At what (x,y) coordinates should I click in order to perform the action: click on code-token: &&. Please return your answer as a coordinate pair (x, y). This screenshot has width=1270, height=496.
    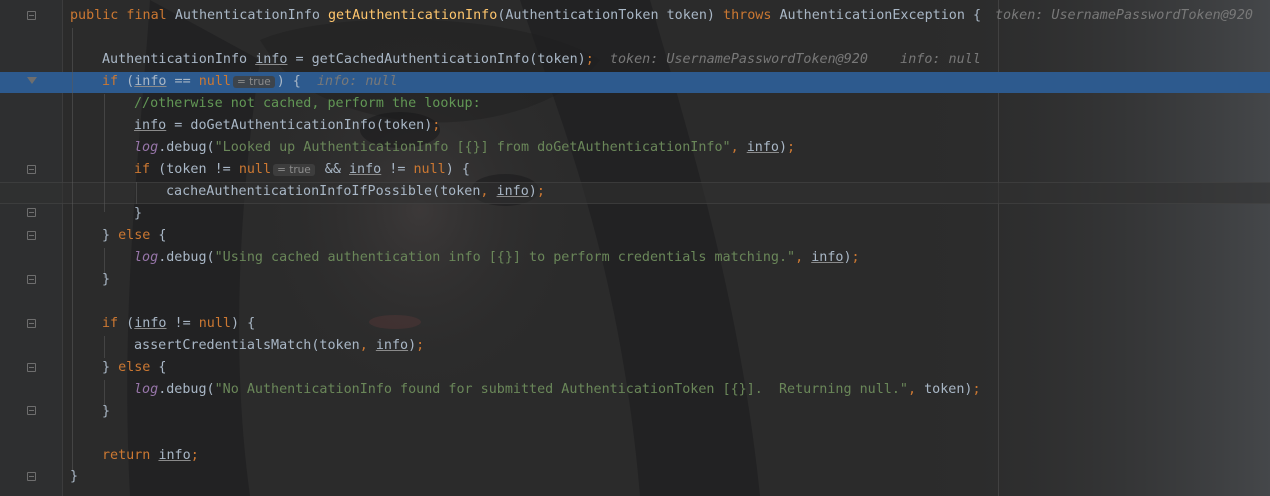
    Looking at the image, I should click on (332, 169).